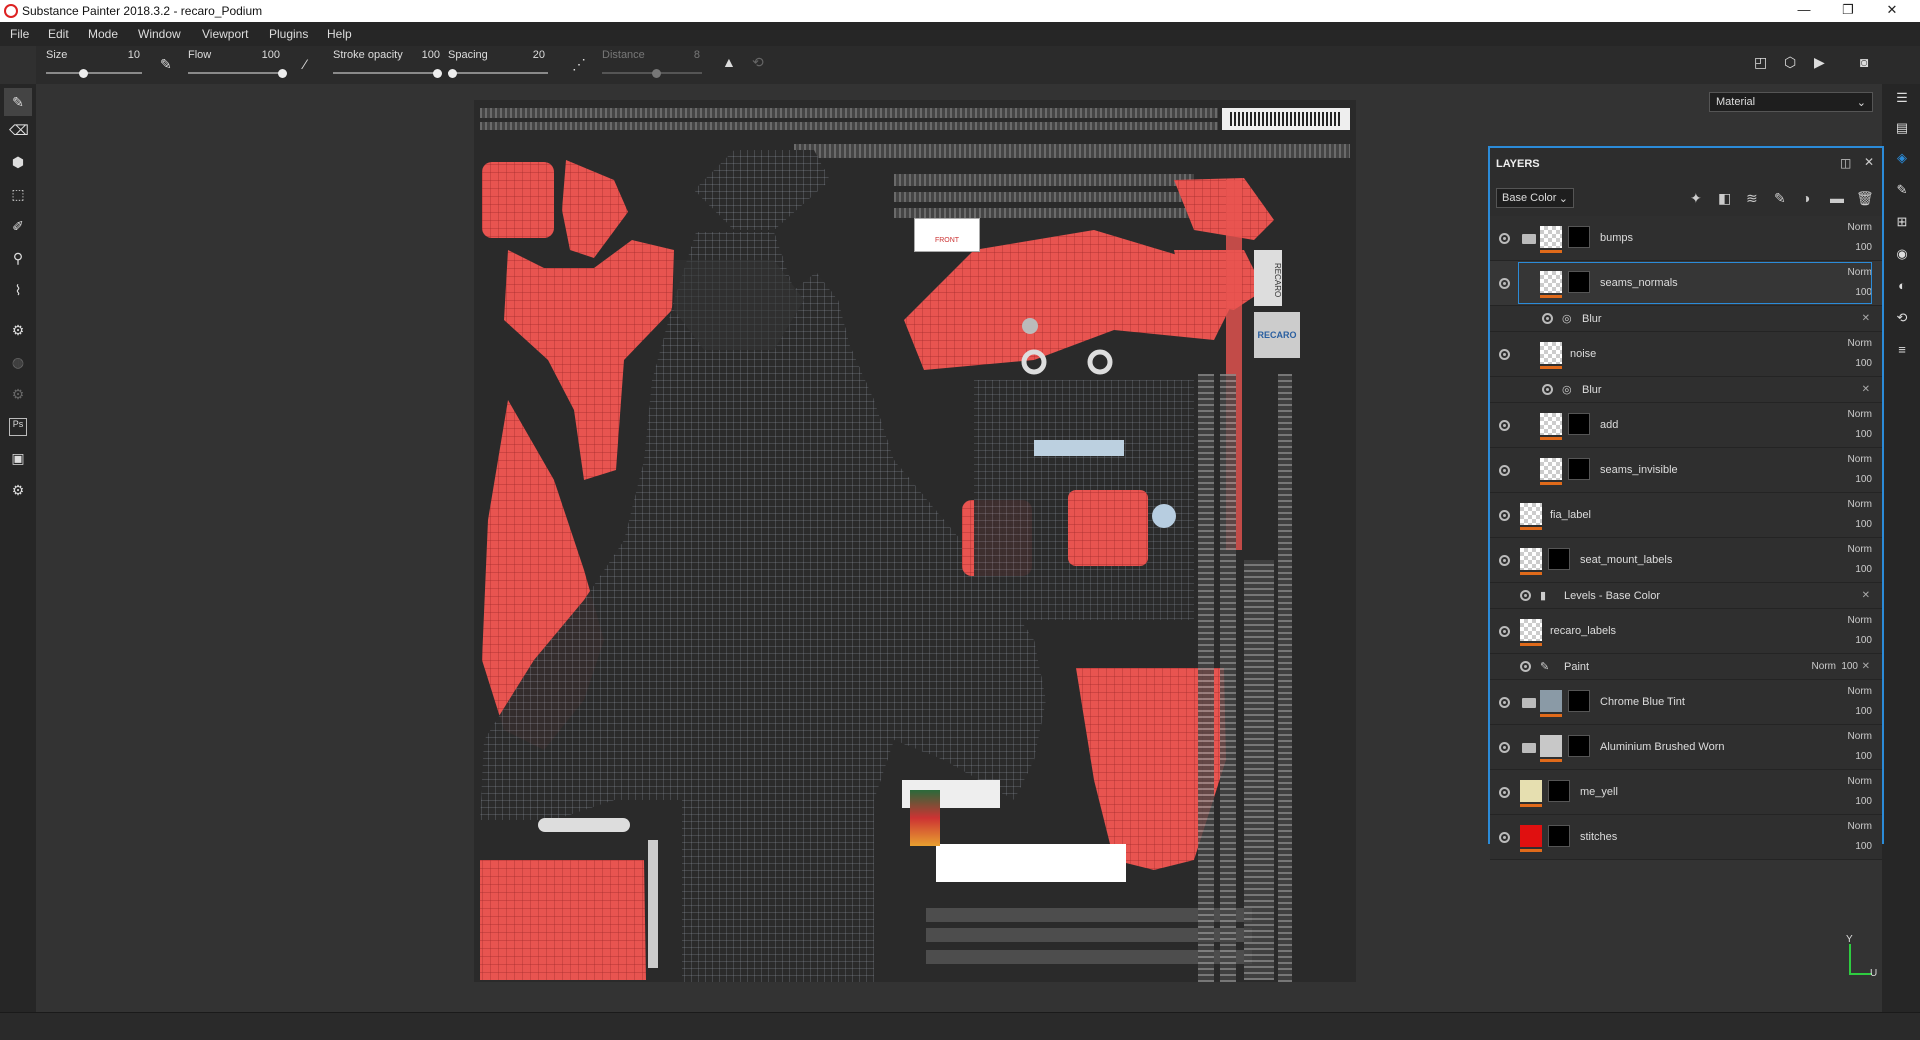 The height and width of the screenshot is (1040, 1920). What do you see at coordinates (125, 55) in the screenshot?
I see `size-value: 10` at bounding box center [125, 55].